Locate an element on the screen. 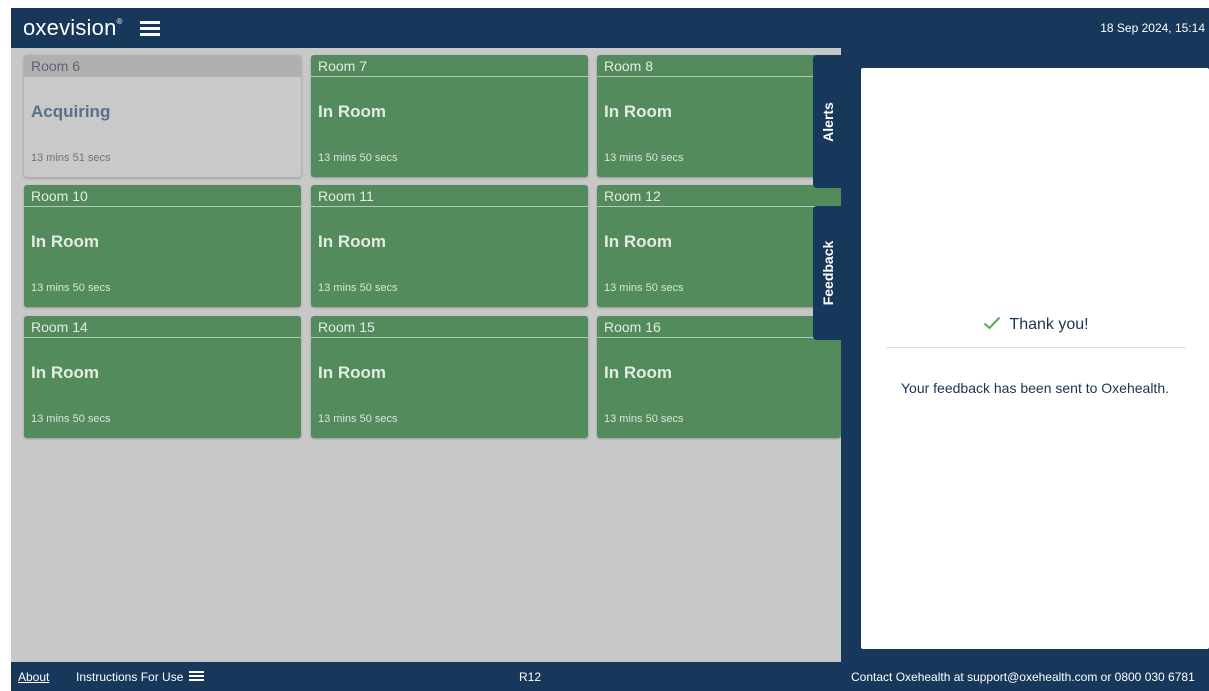  tab-feedback-label: Feedback is located at coordinates (828, 273).